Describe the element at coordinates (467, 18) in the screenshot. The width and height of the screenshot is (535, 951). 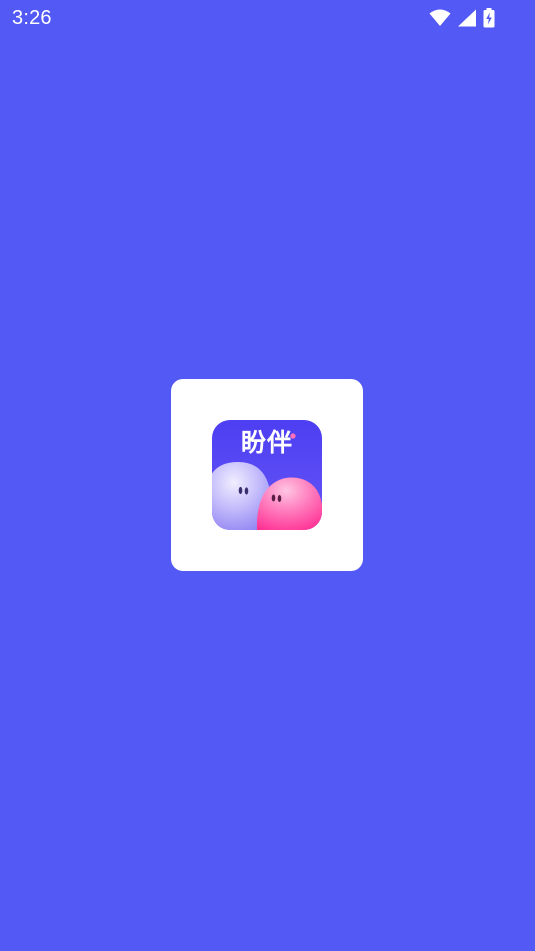
I see `cellular-signal-icon` at that location.